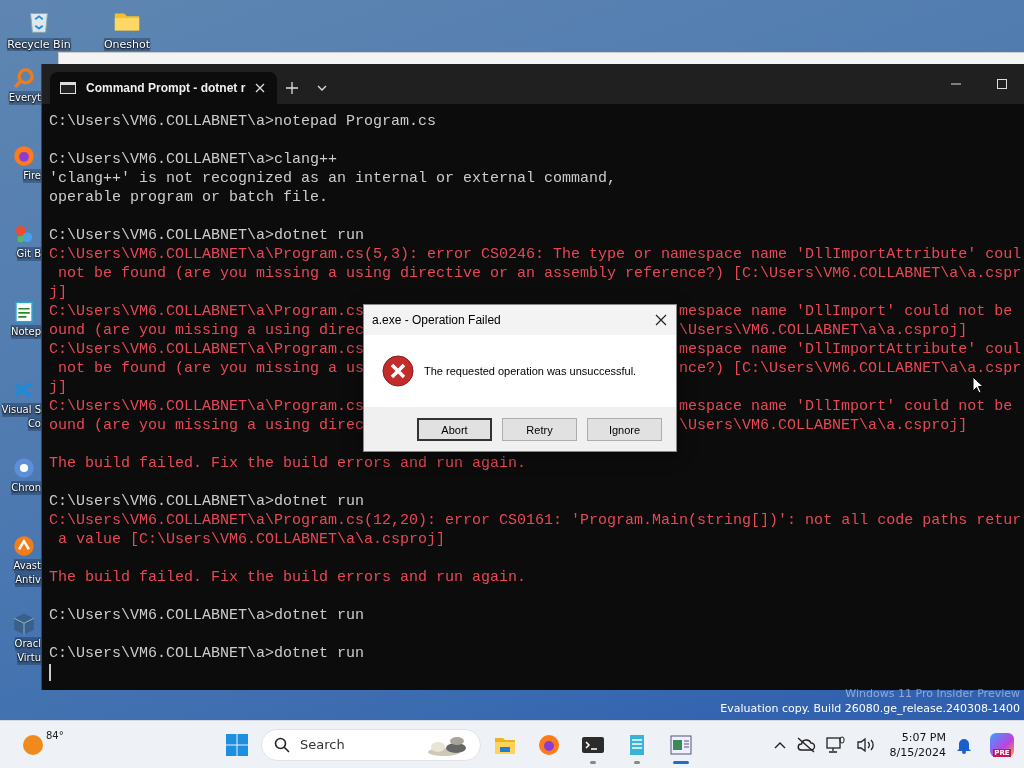  Describe the element at coordinates (322, 88) in the screenshot. I see `chevron-down-icon` at that location.